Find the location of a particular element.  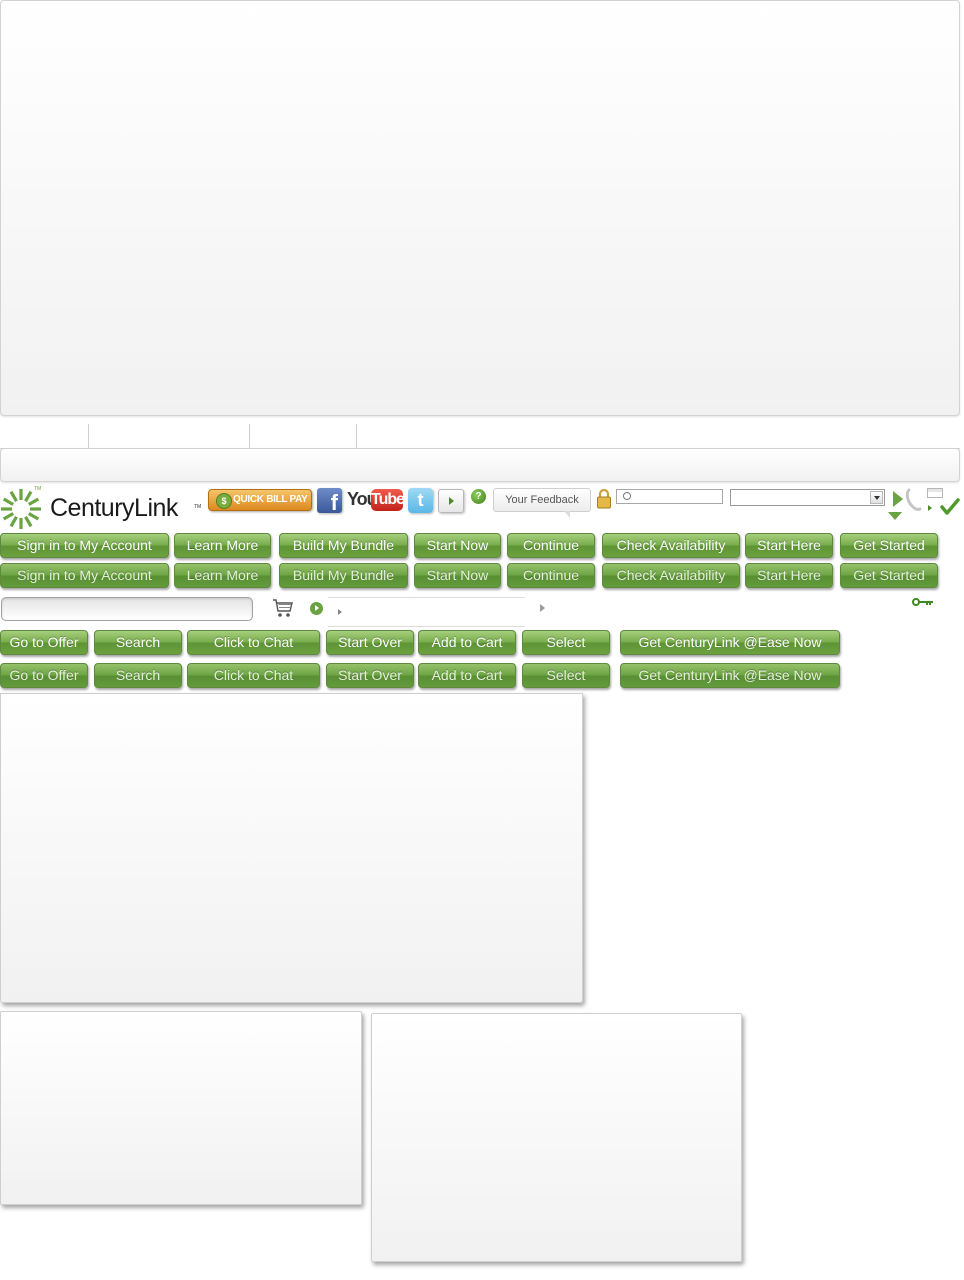

build-my-bundle-button-hover: Build My Bundle is located at coordinates (343, 575).